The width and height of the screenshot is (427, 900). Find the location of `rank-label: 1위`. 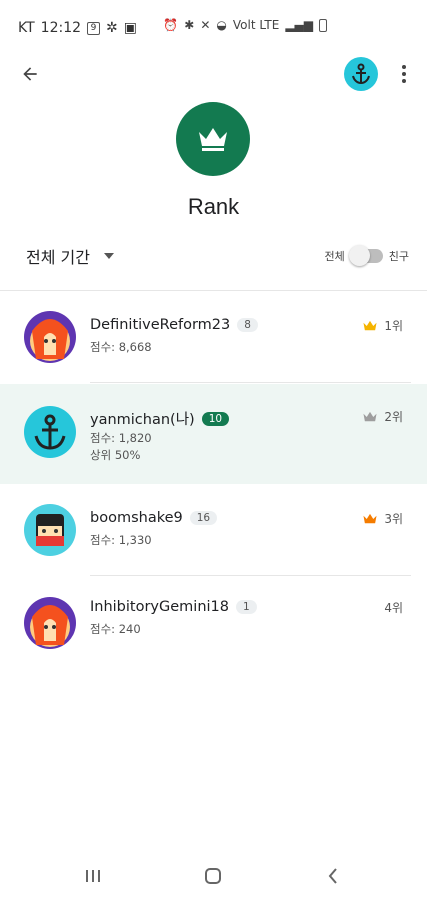

rank-label: 1위 is located at coordinates (393, 326).